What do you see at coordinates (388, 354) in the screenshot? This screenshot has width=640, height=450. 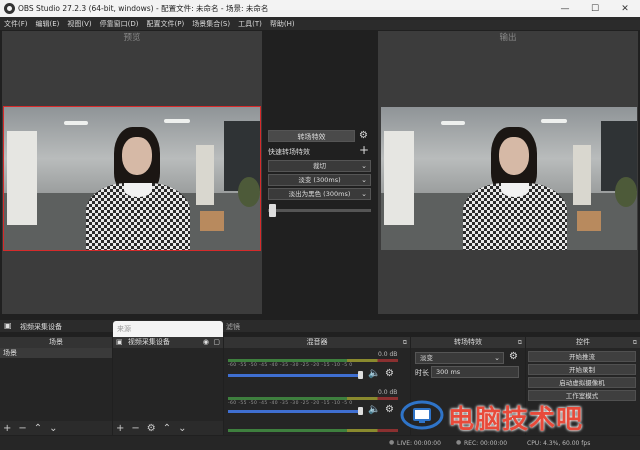 I see `track-1-db: 0.0 dB` at bounding box center [388, 354].